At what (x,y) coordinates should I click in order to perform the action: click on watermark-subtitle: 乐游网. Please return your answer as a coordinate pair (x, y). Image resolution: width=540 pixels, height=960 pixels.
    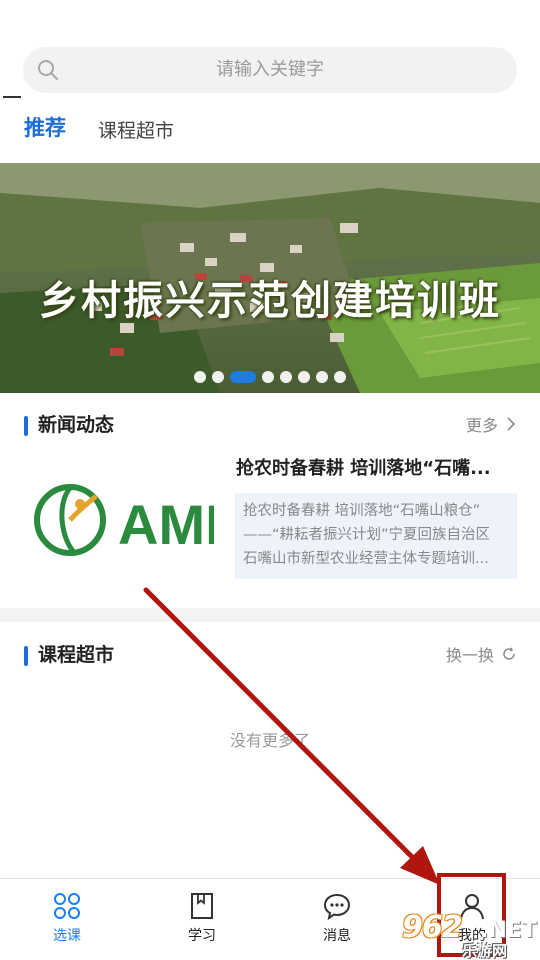
    Looking at the image, I should click on (485, 951).